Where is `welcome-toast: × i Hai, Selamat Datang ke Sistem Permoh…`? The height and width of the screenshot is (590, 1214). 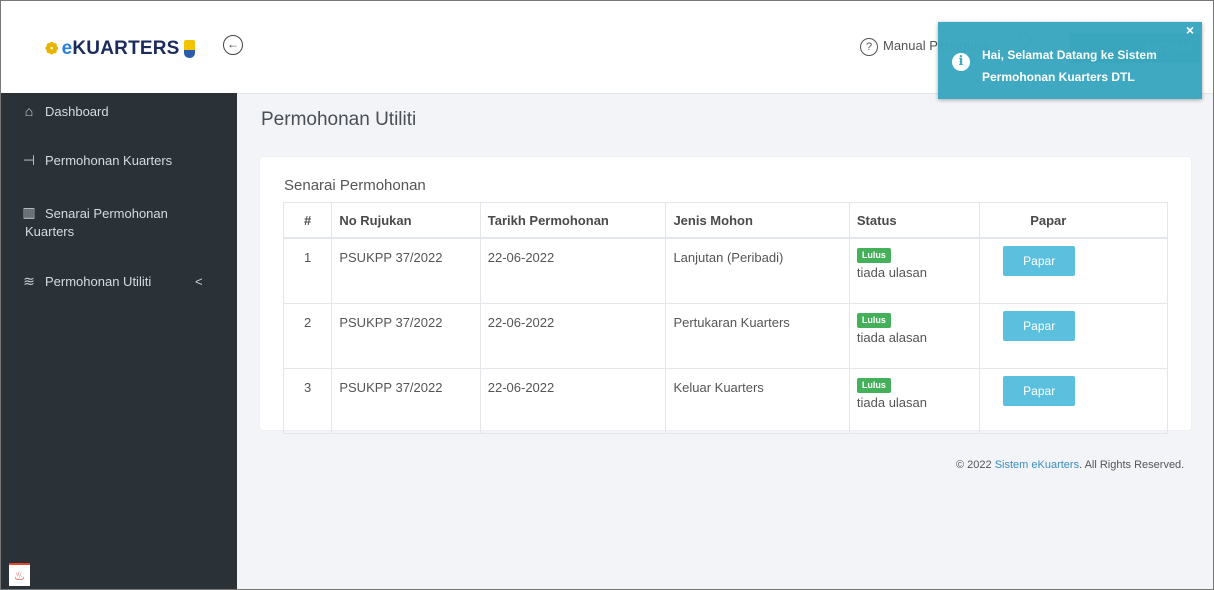 welcome-toast: × i Hai, Selamat Datang ke Sistem Permoh… is located at coordinates (1070, 60).